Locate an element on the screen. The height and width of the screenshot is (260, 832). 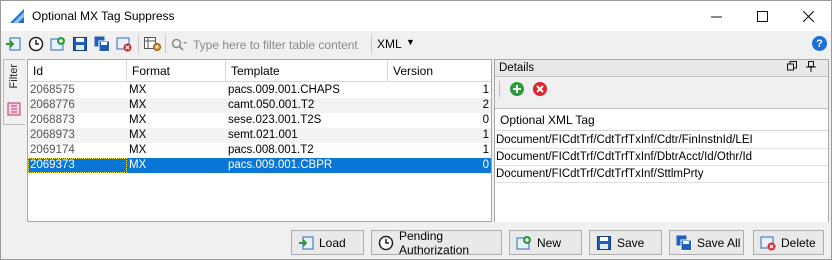
filter-tab-label: Filter is located at coordinates (14, 76).